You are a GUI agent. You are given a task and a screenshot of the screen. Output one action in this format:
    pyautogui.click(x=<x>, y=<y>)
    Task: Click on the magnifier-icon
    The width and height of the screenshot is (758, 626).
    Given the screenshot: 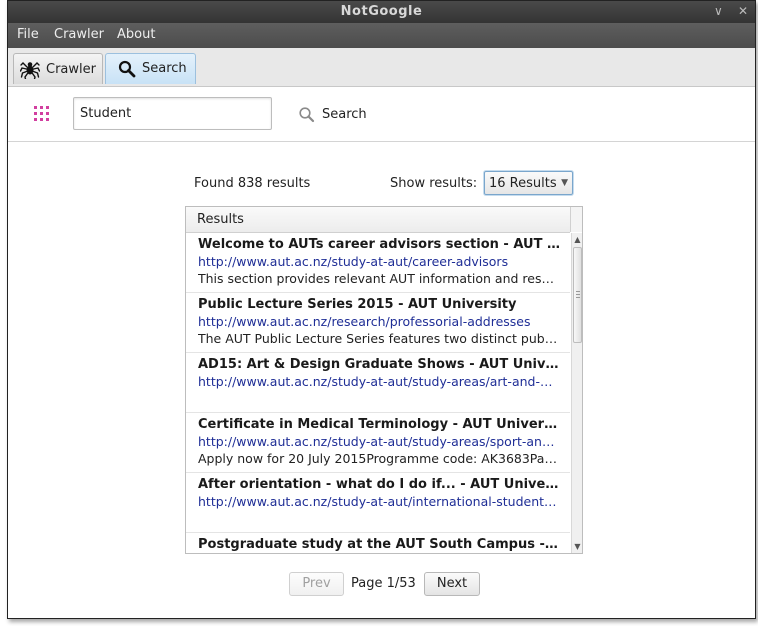 What is the action you would take?
    pyautogui.click(x=127, y=71)
    